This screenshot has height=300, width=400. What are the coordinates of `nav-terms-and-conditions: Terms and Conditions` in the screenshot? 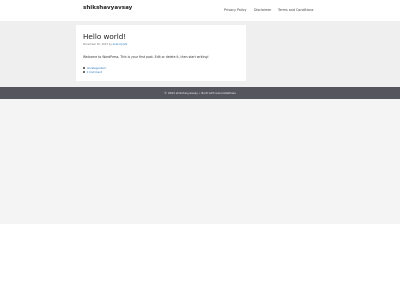 It's located at (295, 10).